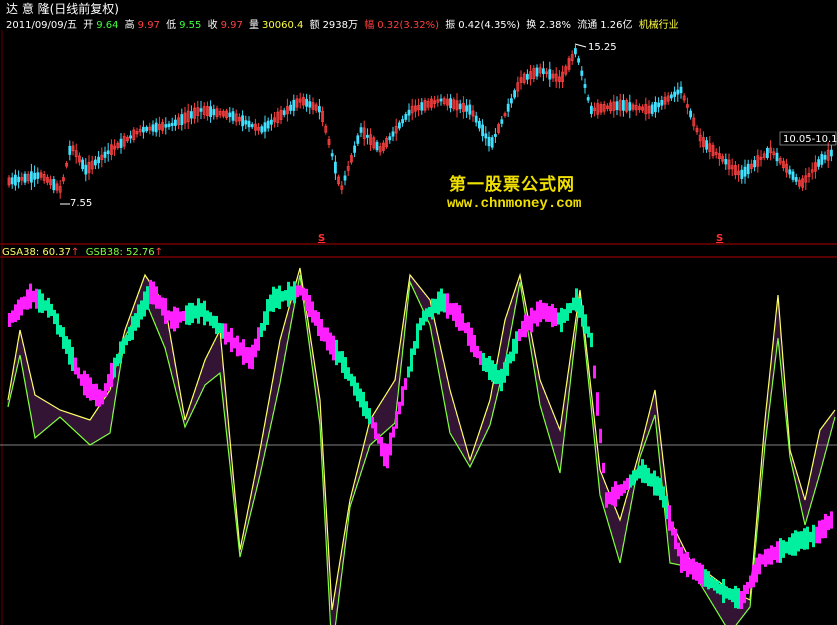 This screenshot has width=837, height=625. Describe the element at coordinates (602, 47) in the screenshot. I see `high-marker-label: 15.25` at that location.